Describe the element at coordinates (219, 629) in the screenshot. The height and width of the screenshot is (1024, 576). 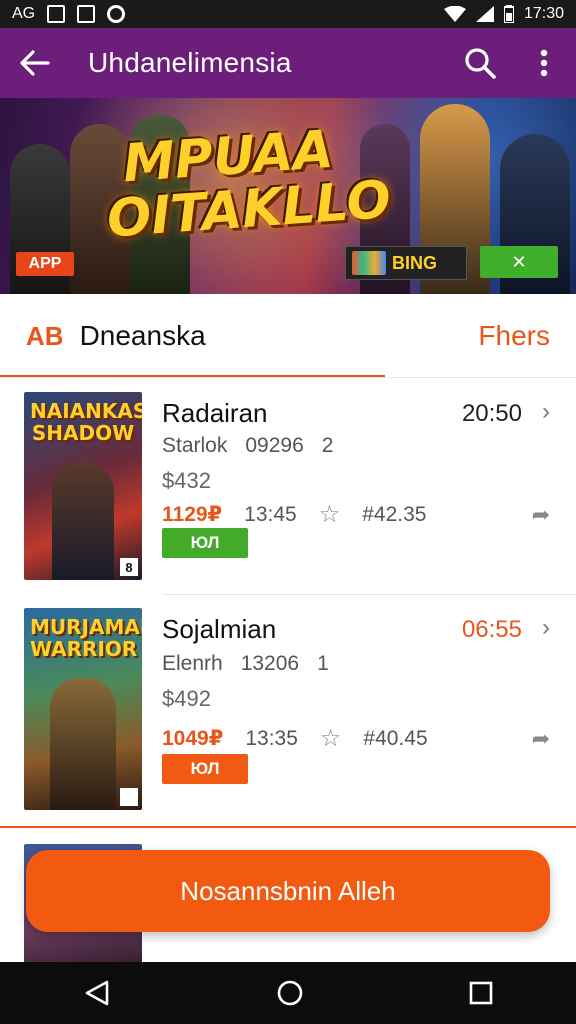
I see `item-name: Sojalmian` at that location.